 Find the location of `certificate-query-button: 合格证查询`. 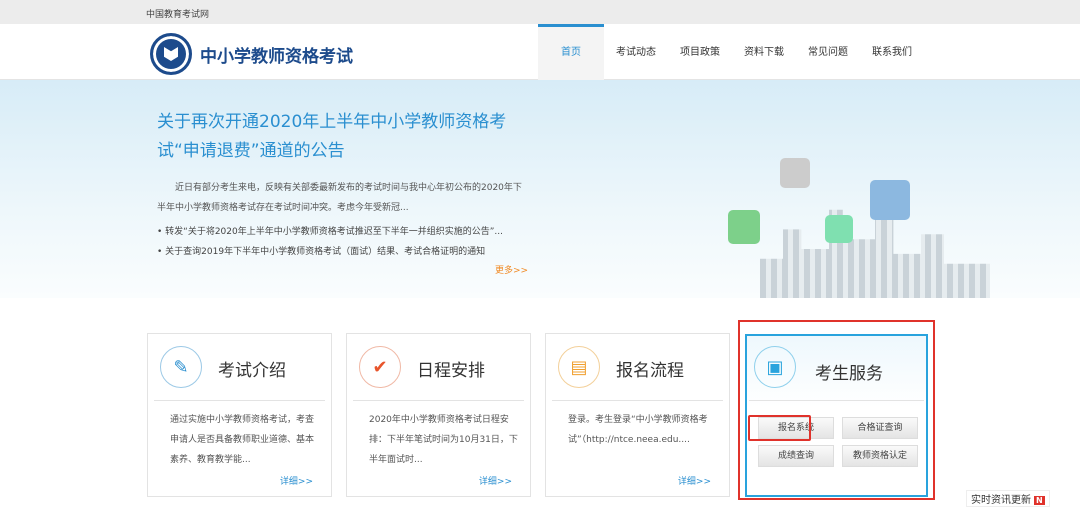

certificate-query-button: 合格证查询 is located at coordinates (880, 428).